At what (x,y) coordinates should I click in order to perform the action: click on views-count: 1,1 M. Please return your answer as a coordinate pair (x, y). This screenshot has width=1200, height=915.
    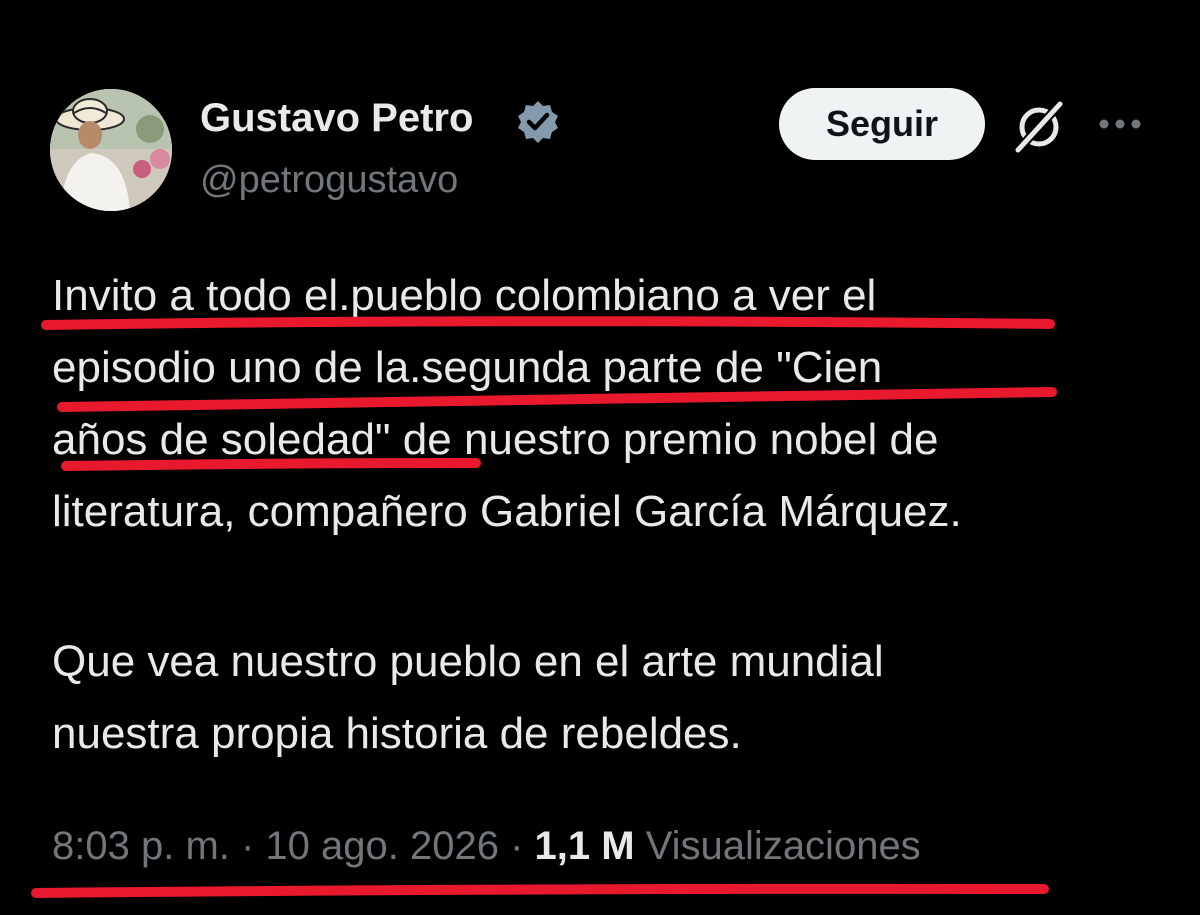
    Looking at the image, I should click on (584, 846).